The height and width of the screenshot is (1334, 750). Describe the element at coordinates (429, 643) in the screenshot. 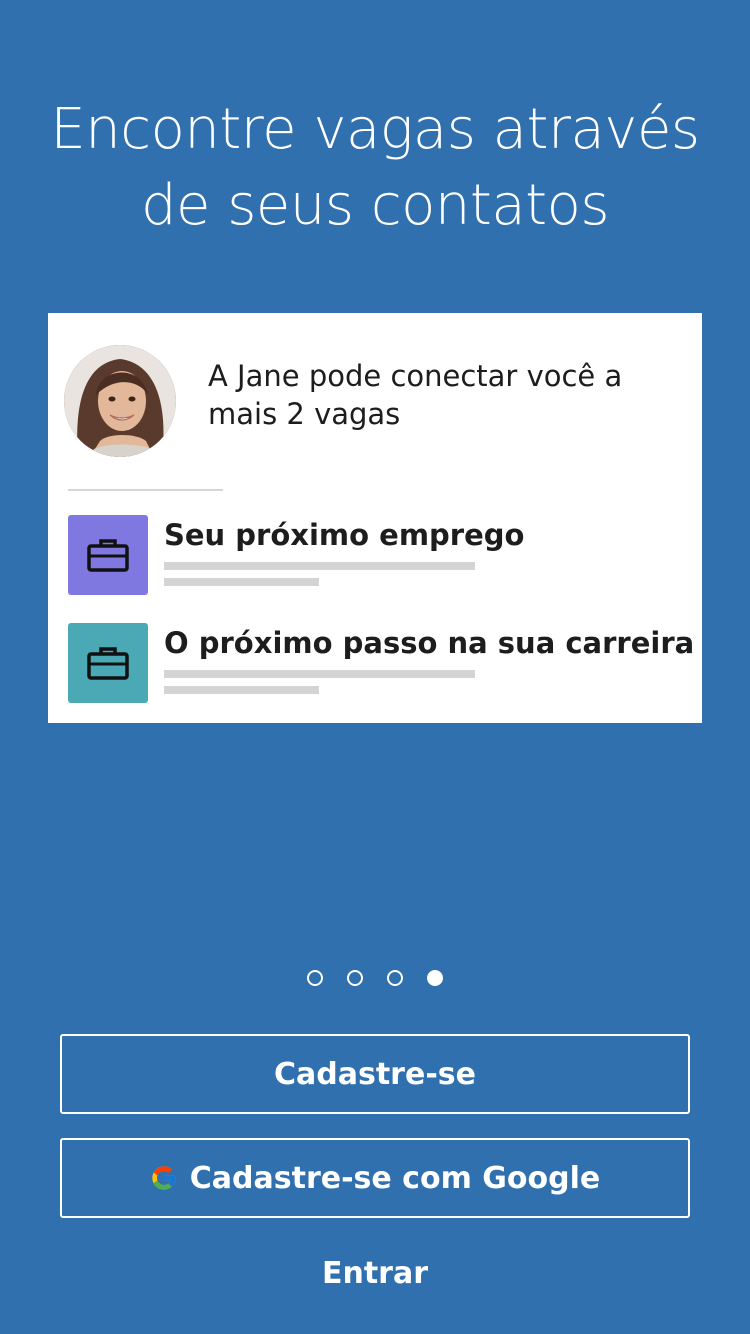

I see `job-title: O próximo passo na sua carreira` at that location.